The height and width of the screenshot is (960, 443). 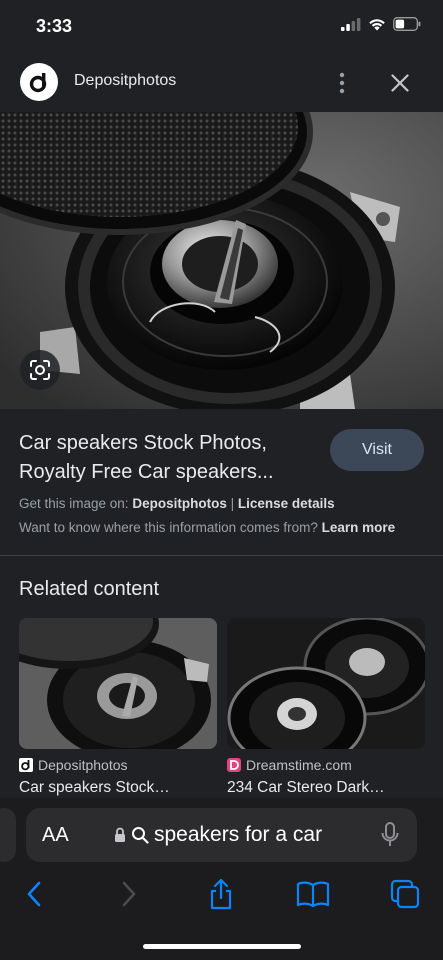 I want to click on status-icons, so click(x=381, y=24).